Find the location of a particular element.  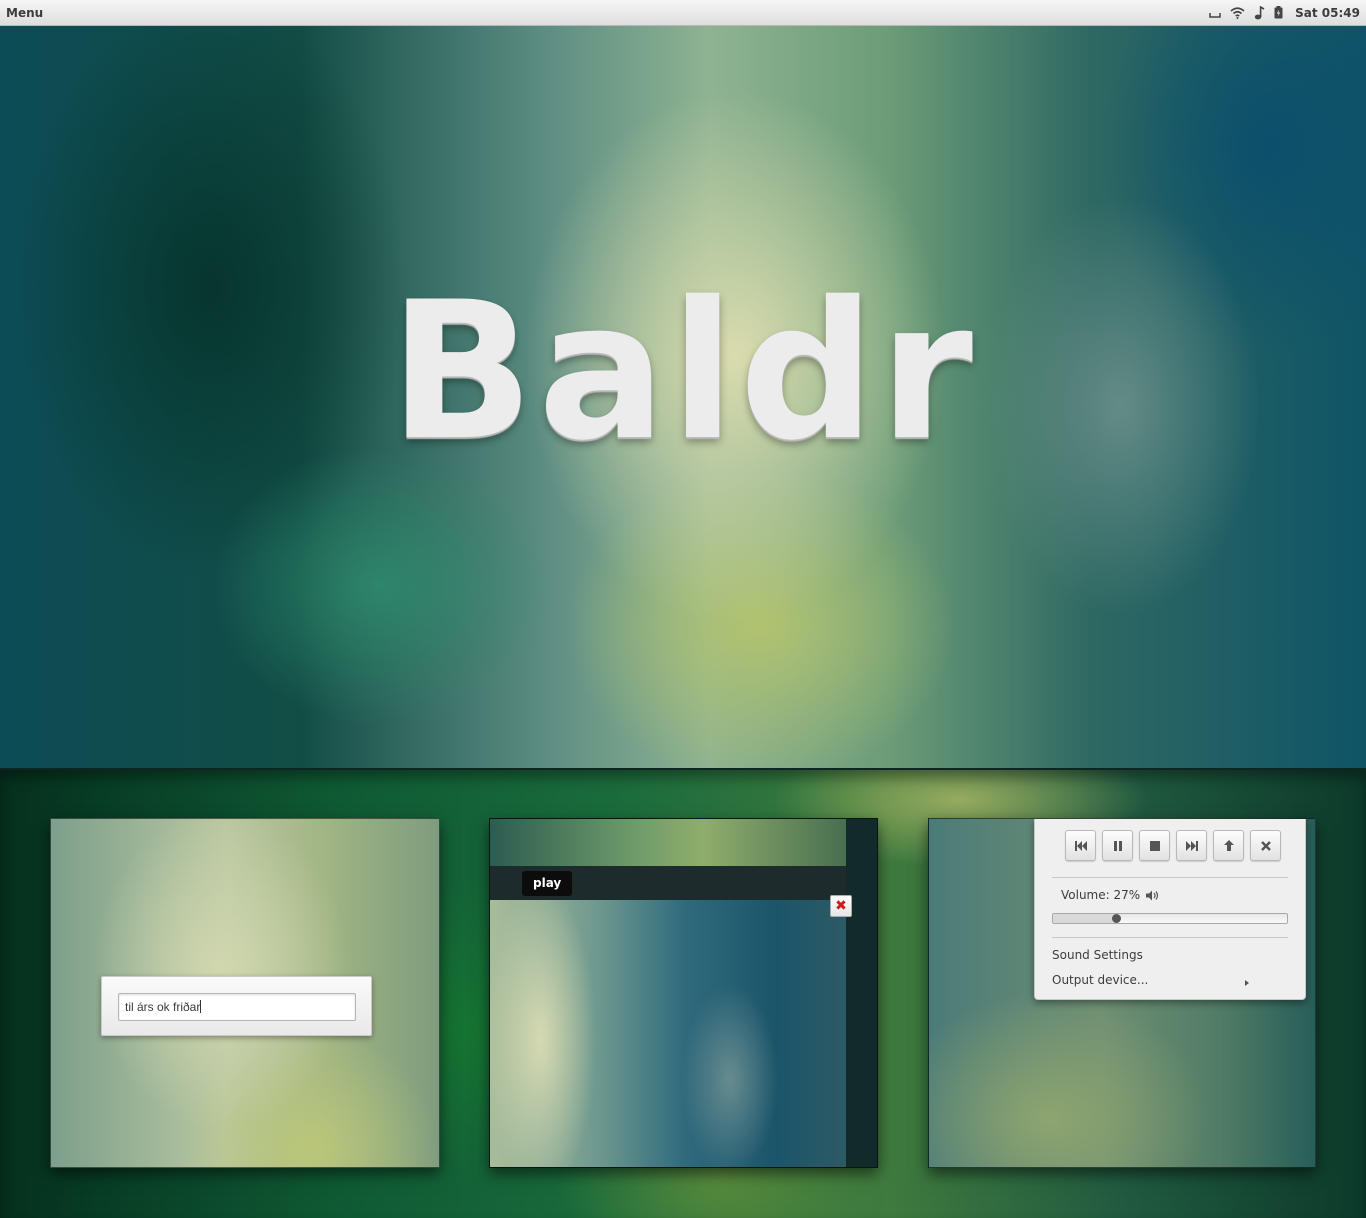

play-button: play is located at coordinates (547, 883).